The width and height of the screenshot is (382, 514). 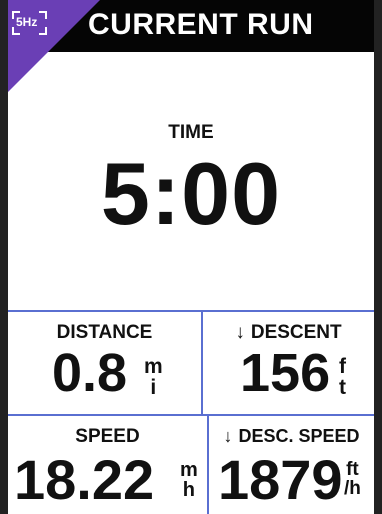 I want to click on distance-label: DISTANCE, so click(x=104, y=332).